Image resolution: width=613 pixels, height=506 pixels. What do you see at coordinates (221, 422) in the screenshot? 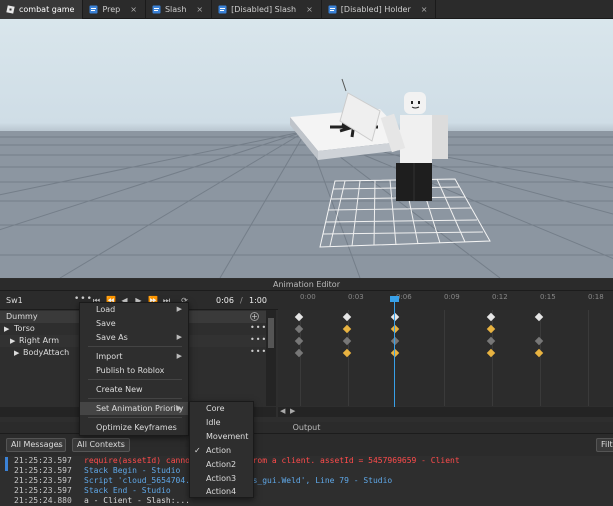
I see `priority-item-idle: Idle` at bounding box center [221, 422].